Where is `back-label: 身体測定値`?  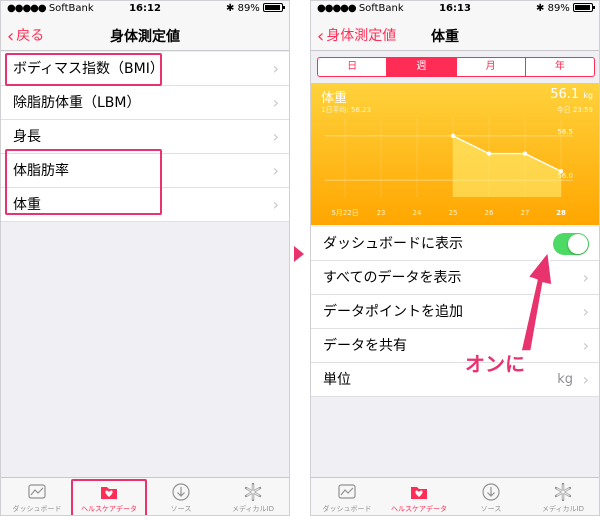 back-label: 身体測定値 is located at coordinates (361, 36).